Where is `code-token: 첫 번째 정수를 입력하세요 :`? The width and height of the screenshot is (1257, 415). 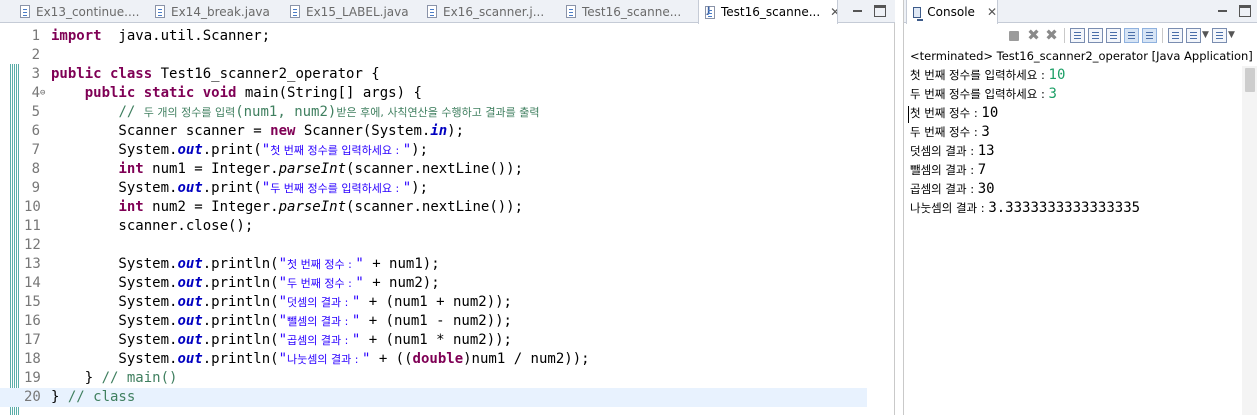
code-token: 첫 번째 정수를 입력하세요 : is located at coordinates (336, 150).